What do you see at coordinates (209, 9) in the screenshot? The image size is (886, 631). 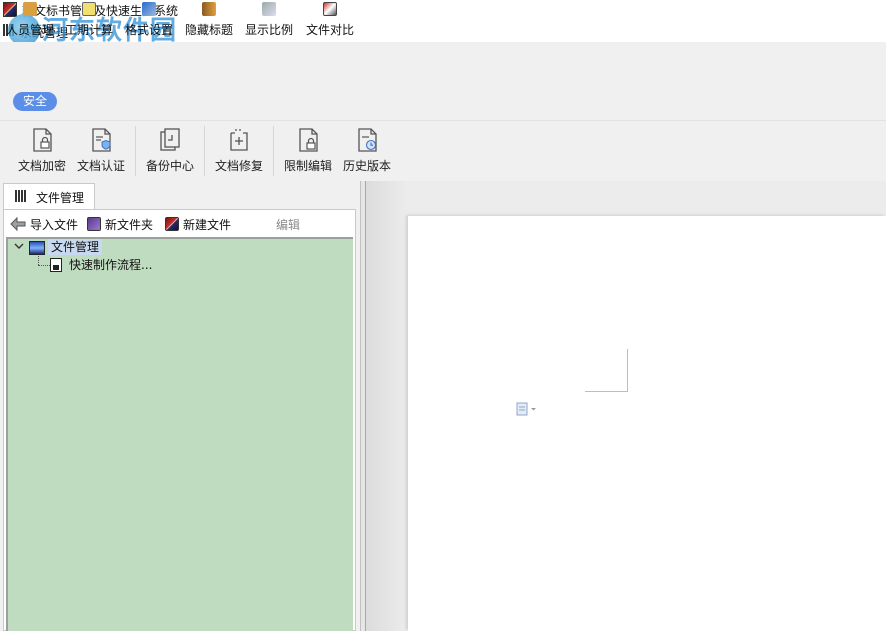 I see `book-icon` at bounding box center [209, 9].